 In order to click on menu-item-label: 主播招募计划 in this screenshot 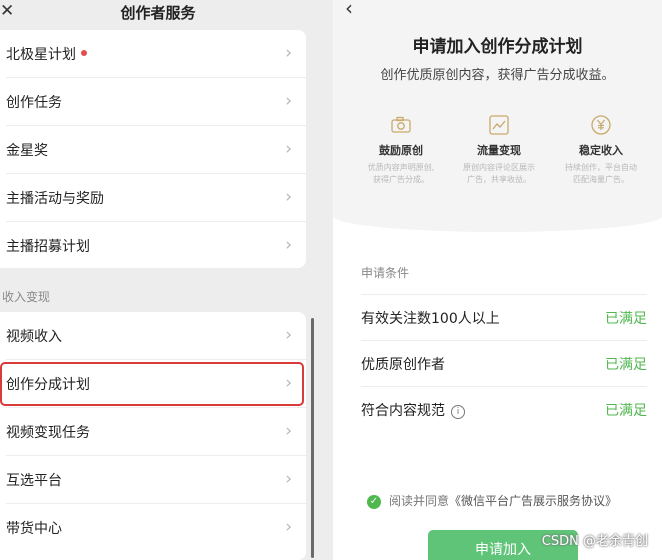, I will do `click(48, 247)`.